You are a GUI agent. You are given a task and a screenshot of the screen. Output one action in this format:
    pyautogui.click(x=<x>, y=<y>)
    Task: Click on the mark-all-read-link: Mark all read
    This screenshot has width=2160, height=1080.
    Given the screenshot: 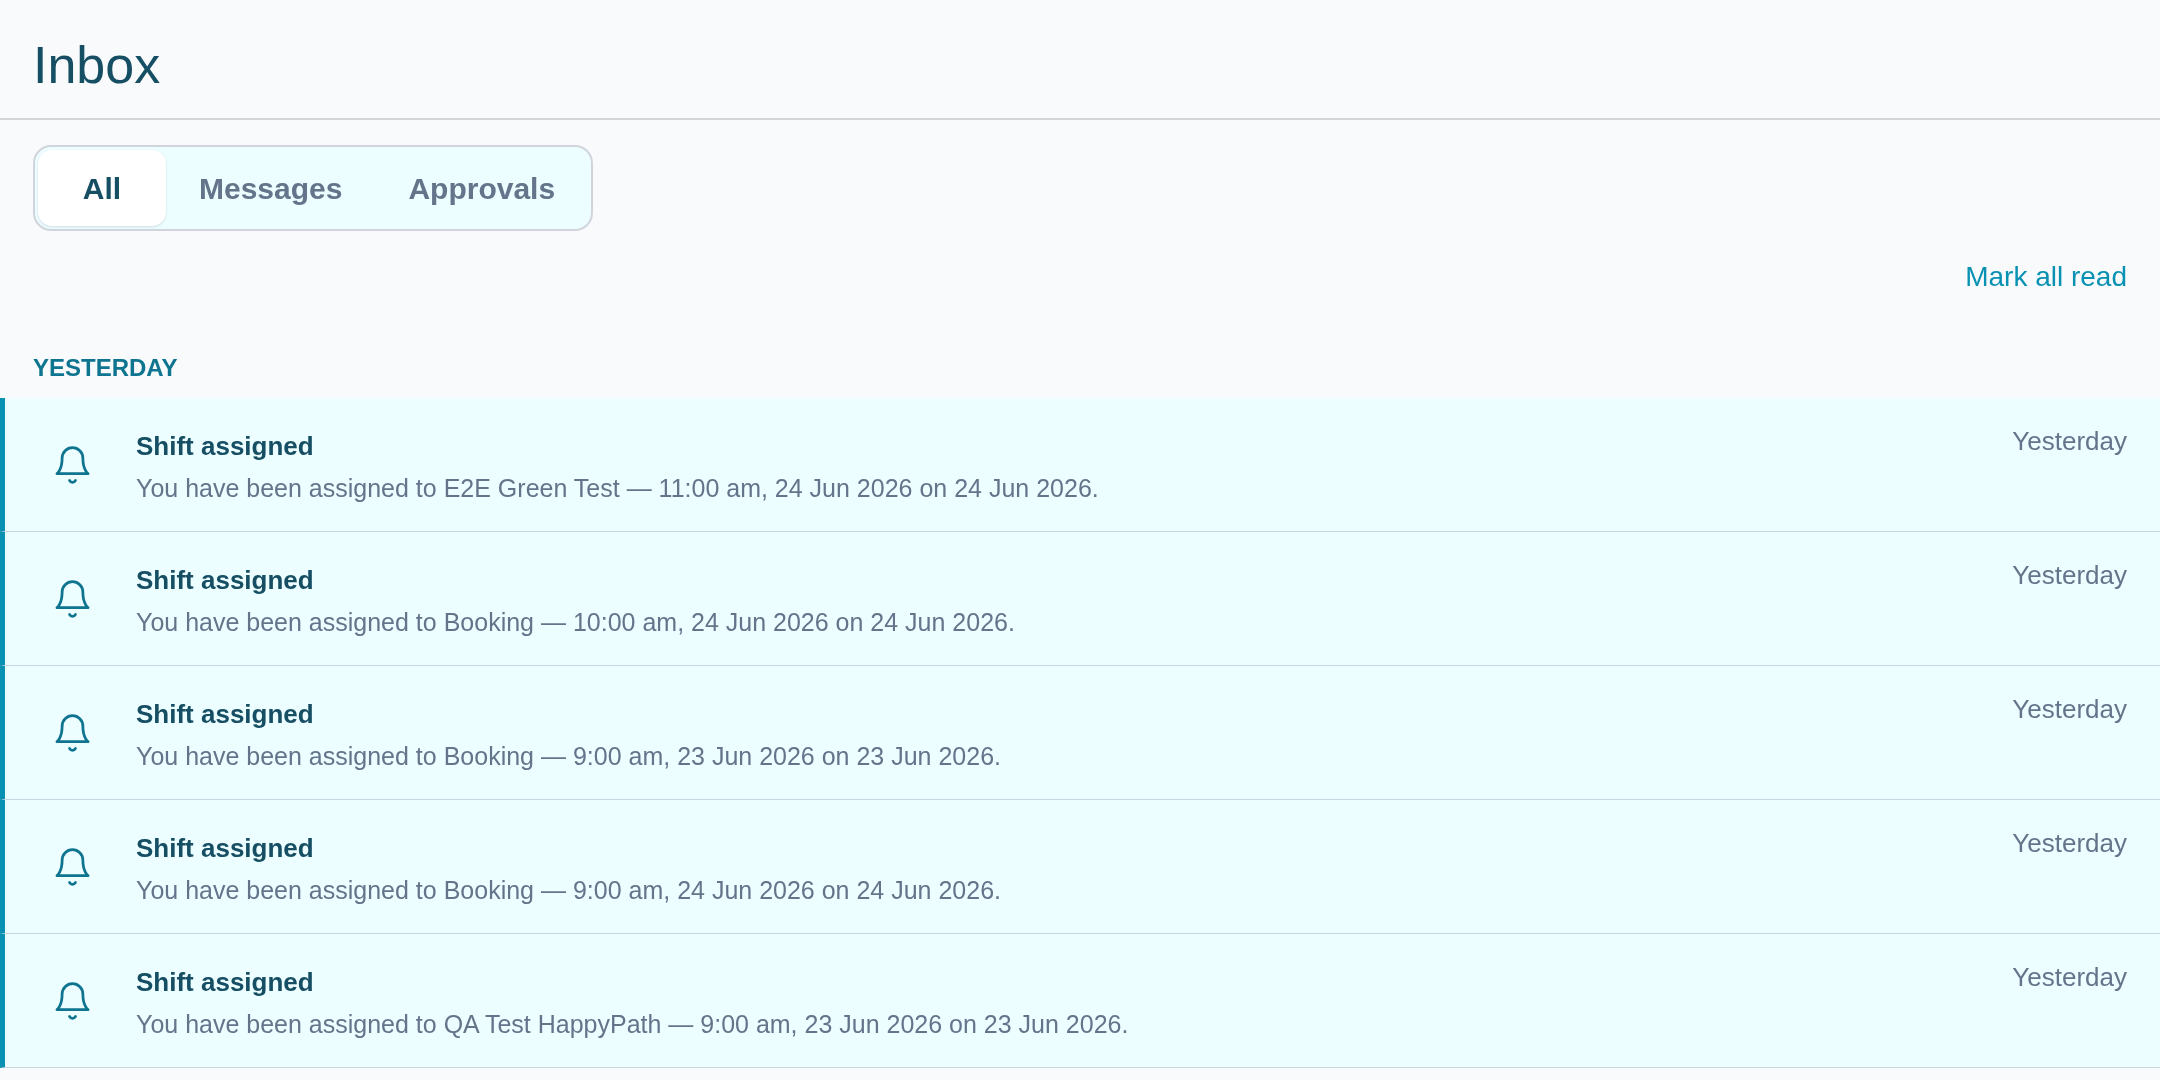 What is the action you would take?
    pyautogui.click(x=2046, y=277)
    